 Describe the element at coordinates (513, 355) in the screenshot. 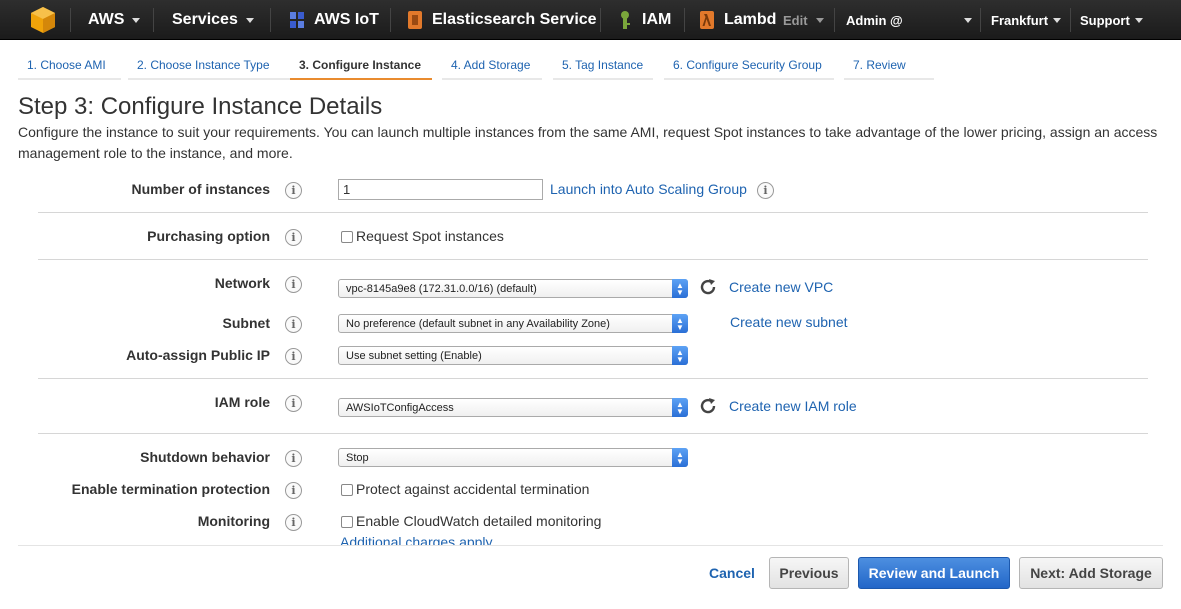

I see `auto-assign-ip-select: Use subnet setting (Enable) ▲ ▼` at that location.